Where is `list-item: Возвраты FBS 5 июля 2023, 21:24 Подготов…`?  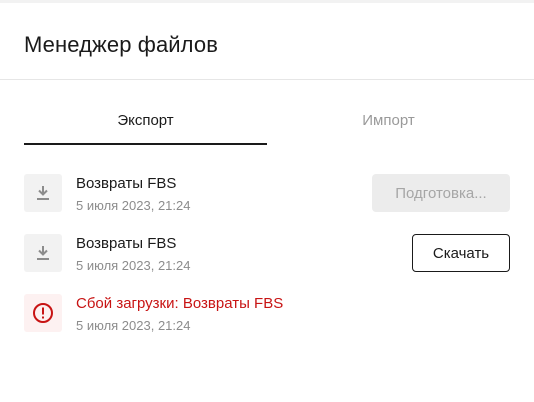
list-item: Возвраты FBS 5 июля 2023, 21:24 Подготов… is located at coordinates (267, 202).